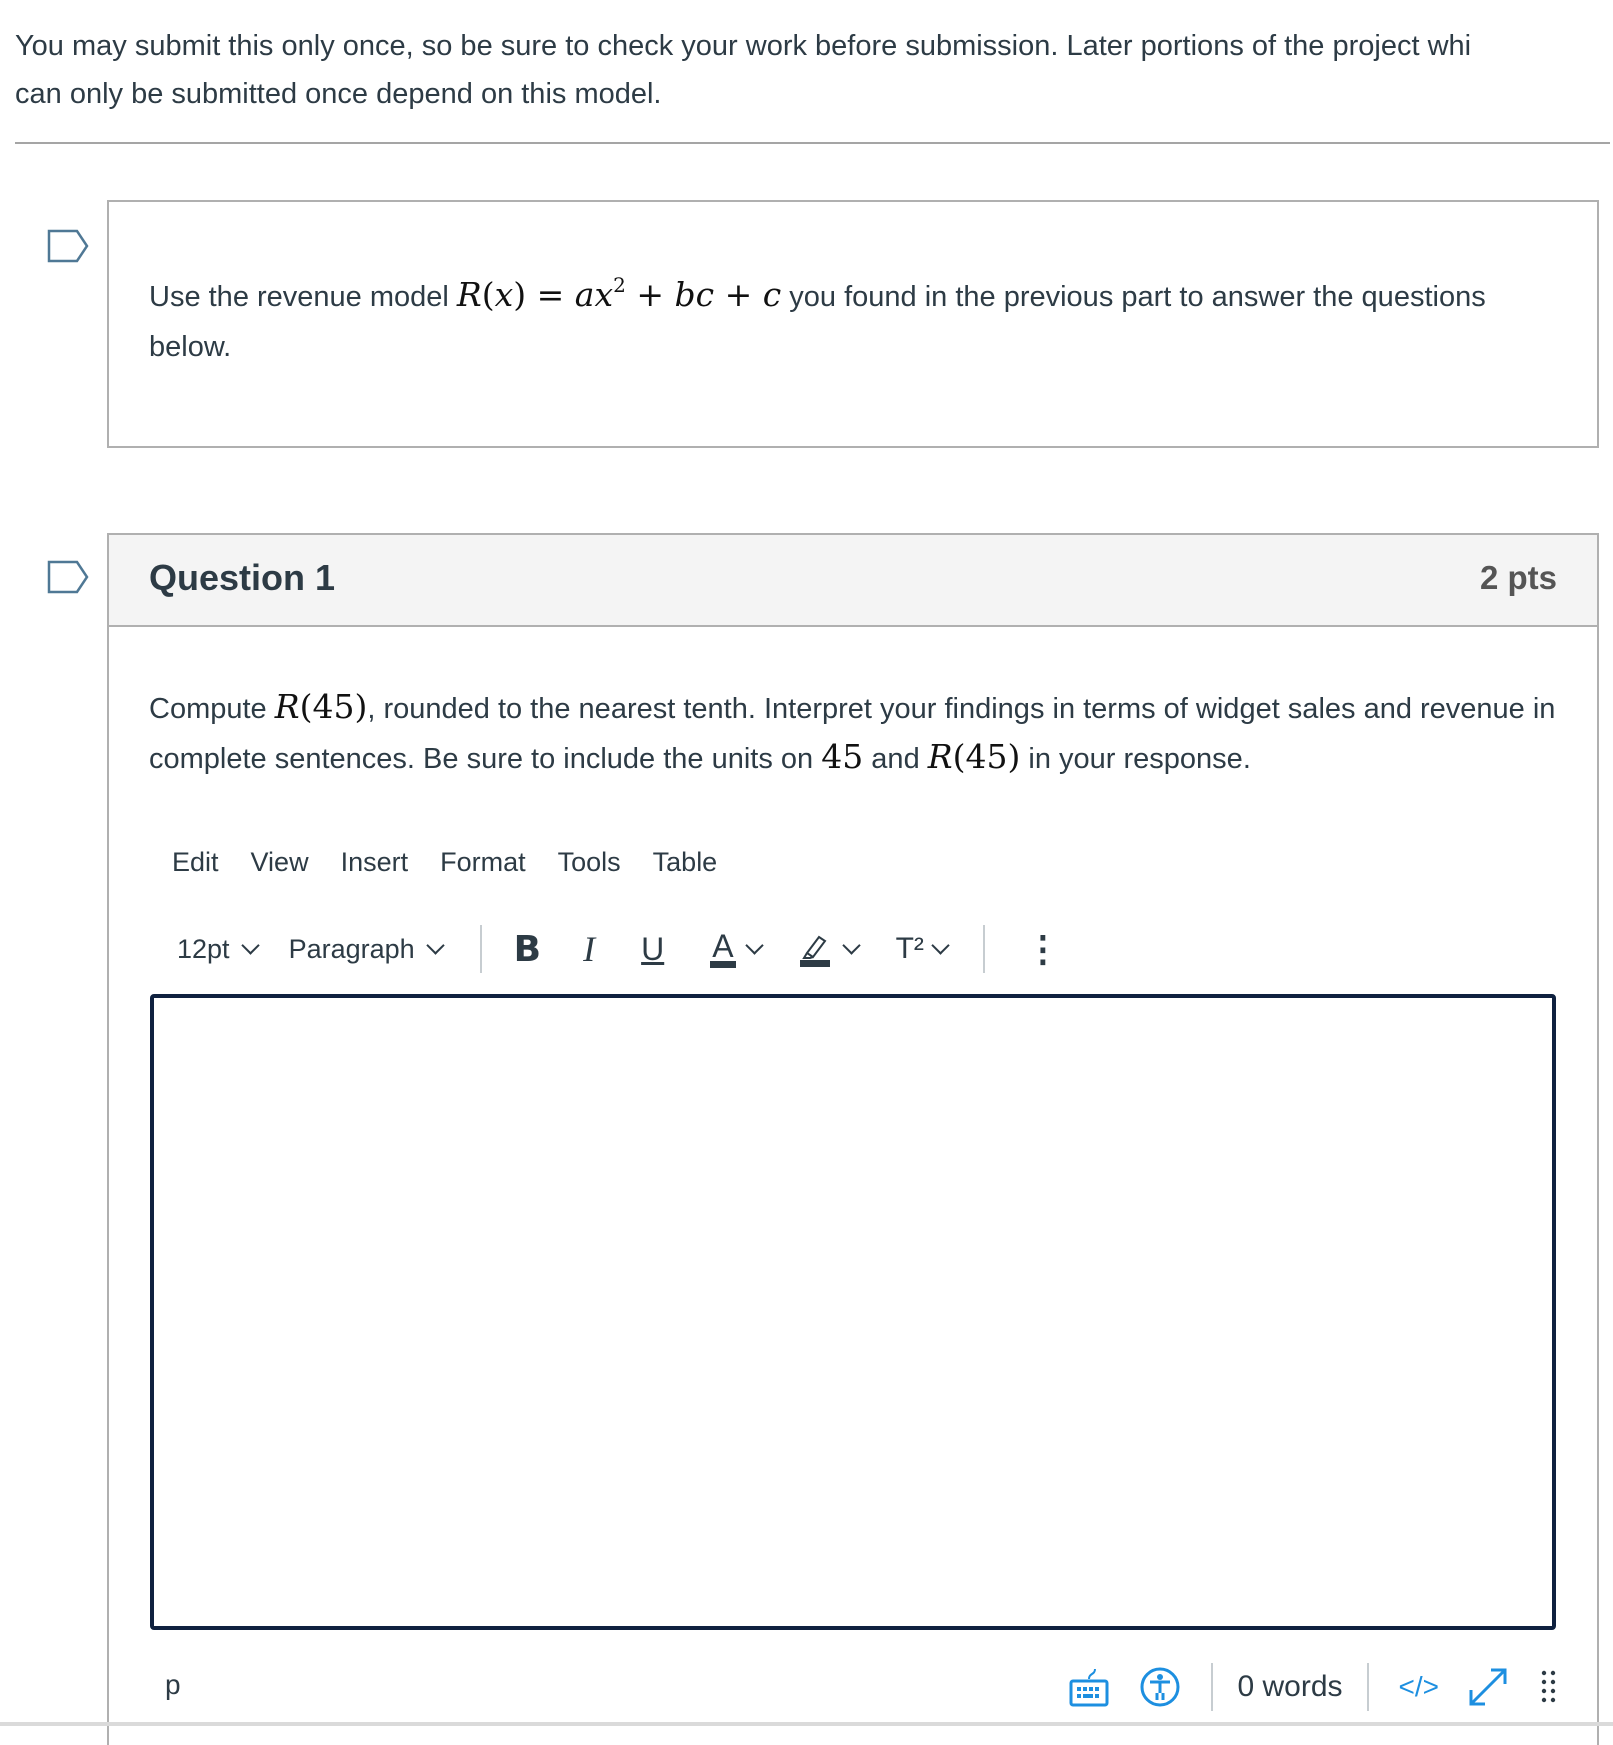  I want to click on menu-insert: Insert, so click(375, 862).